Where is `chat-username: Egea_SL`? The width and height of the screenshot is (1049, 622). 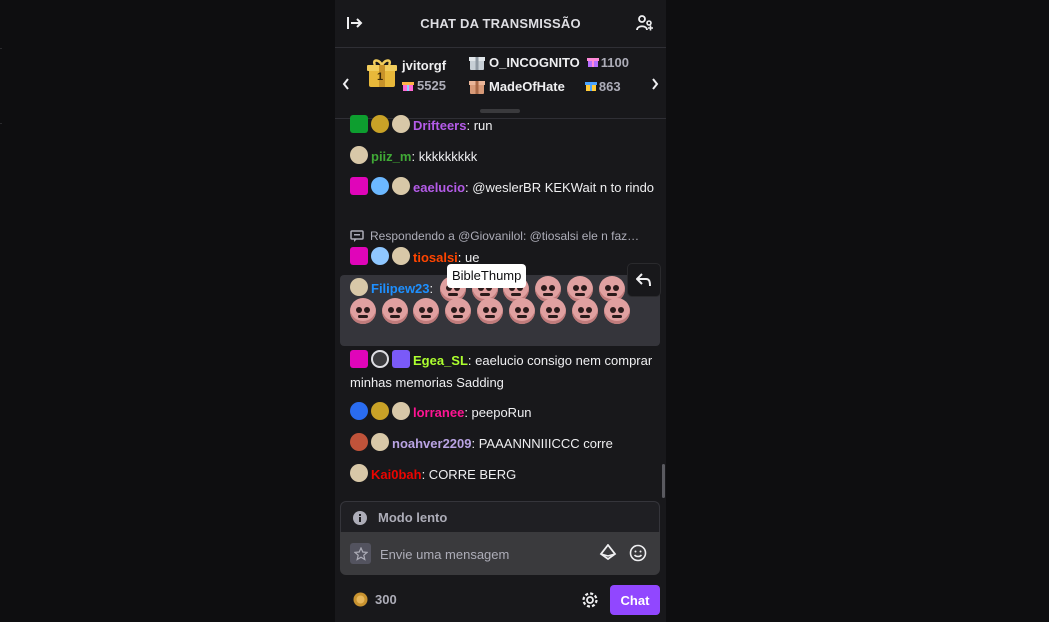
chat-username: Egea_SL is located at coordinates (440, 360).